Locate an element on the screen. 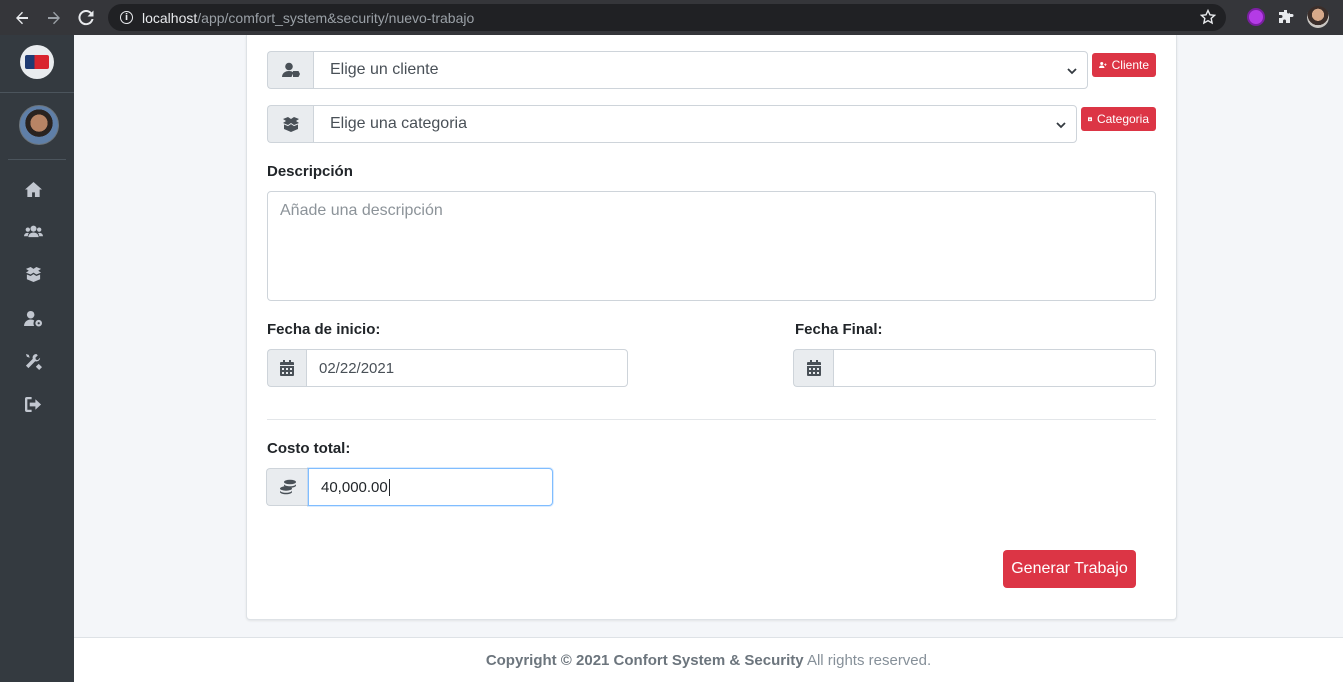  fecha-final-input is located at coordinates (994, 368).